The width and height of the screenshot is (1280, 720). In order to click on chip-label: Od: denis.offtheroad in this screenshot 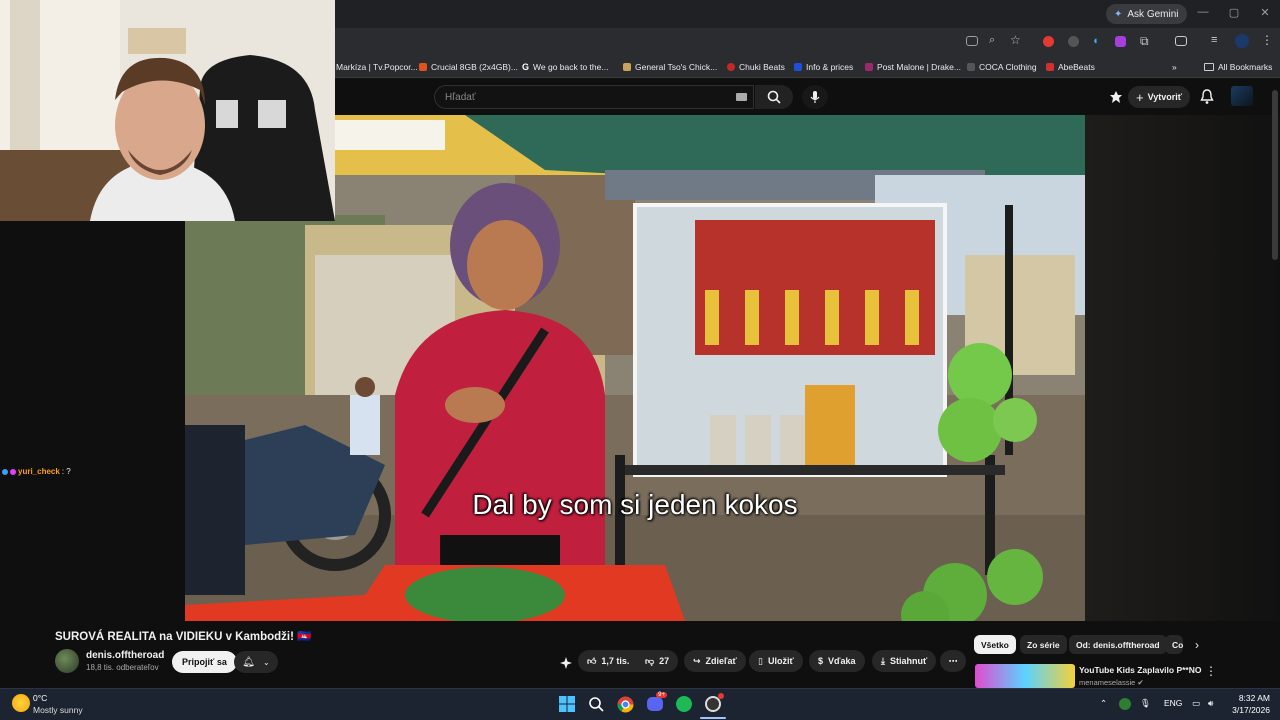, I will do `click(1118, 644)`.